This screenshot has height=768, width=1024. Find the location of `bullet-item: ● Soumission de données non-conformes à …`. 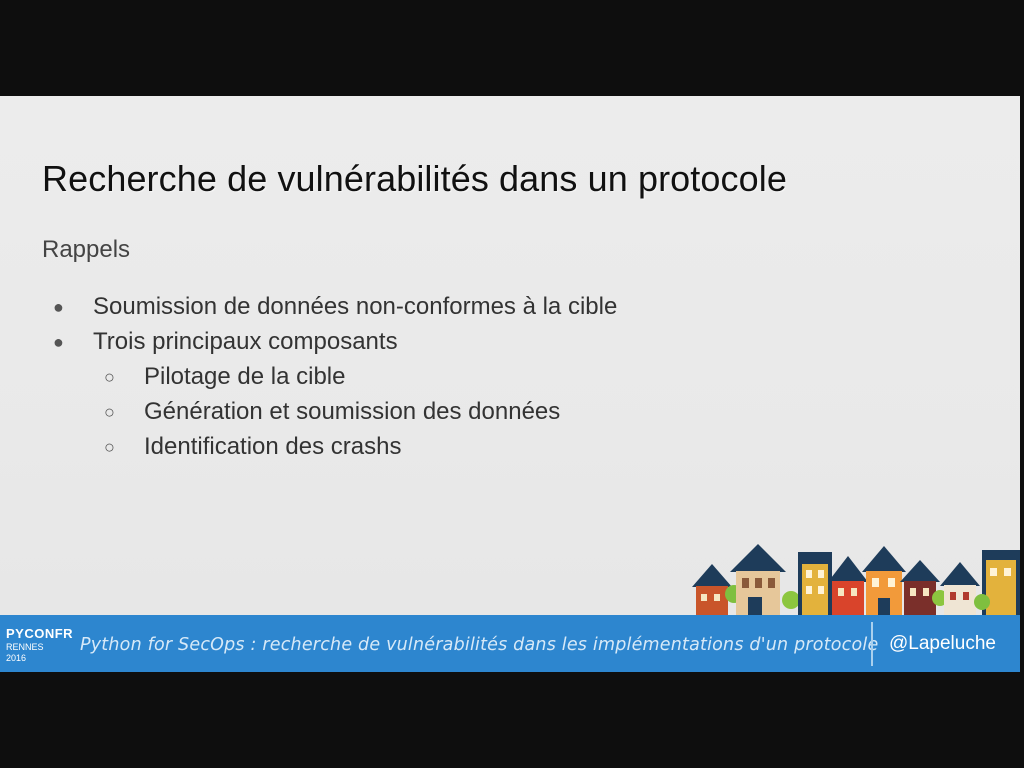

bullet-item: ● Soumission de données non-conformes à … is located at coordinates (308, 309).